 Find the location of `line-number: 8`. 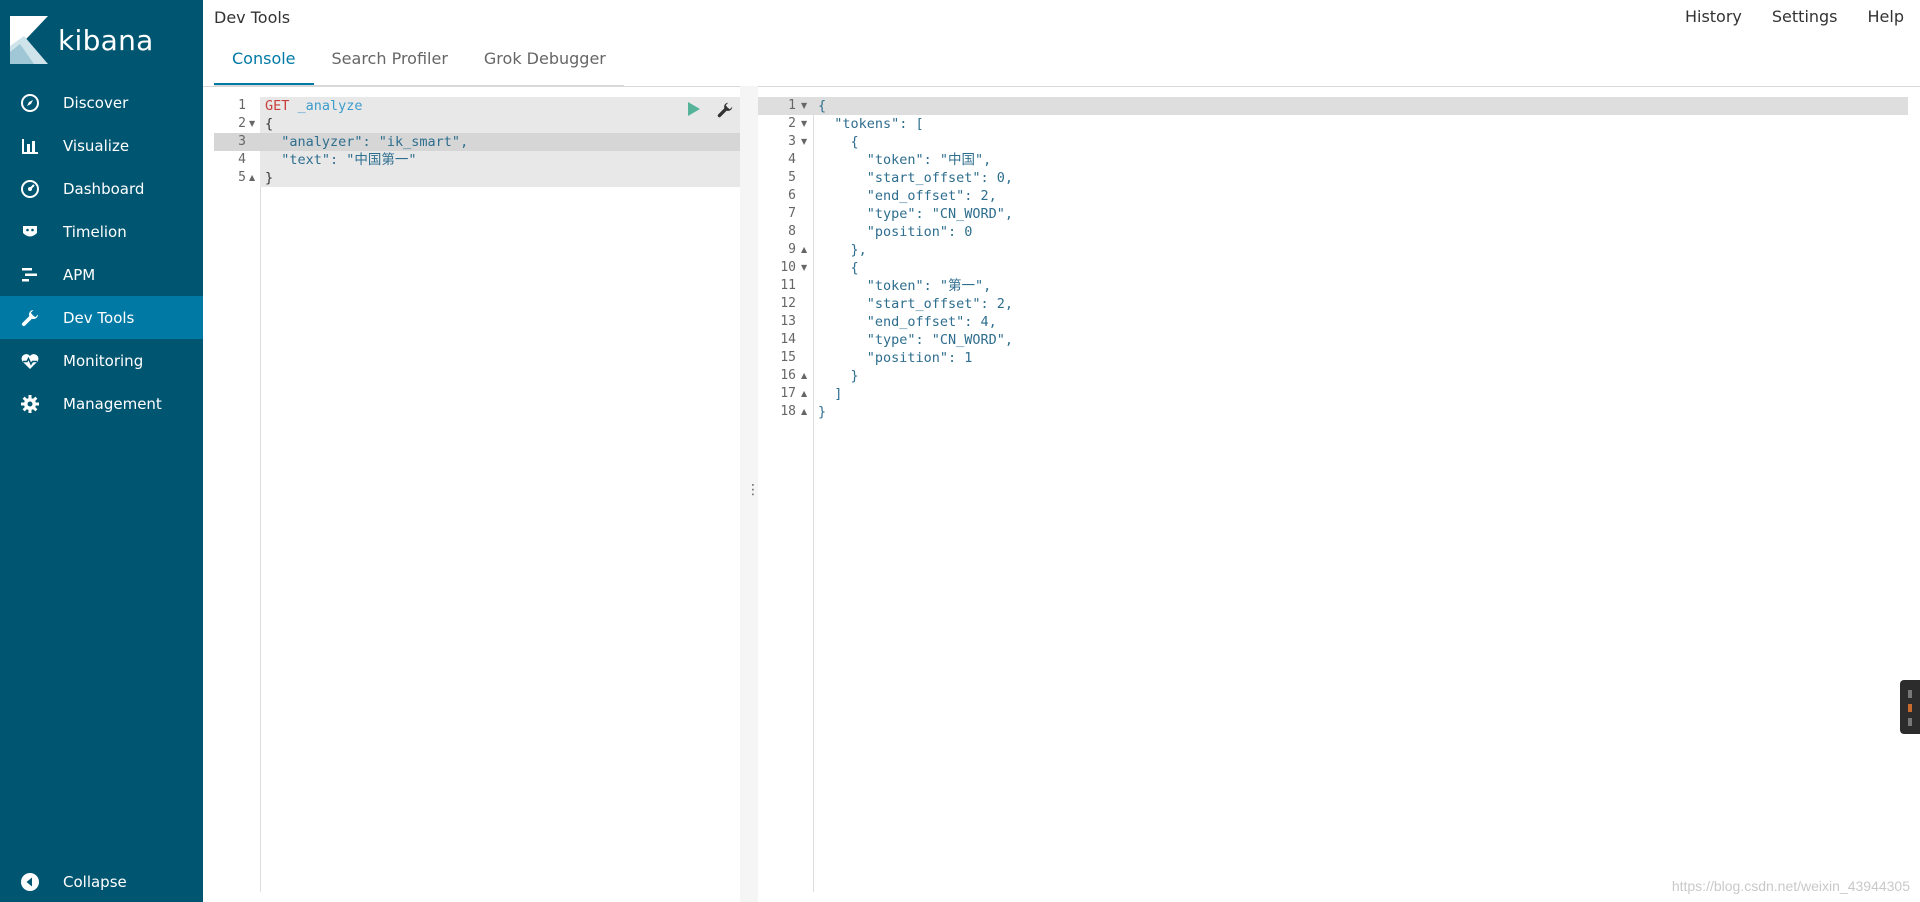

line-number: 8 is located at coordinates (792, 231).